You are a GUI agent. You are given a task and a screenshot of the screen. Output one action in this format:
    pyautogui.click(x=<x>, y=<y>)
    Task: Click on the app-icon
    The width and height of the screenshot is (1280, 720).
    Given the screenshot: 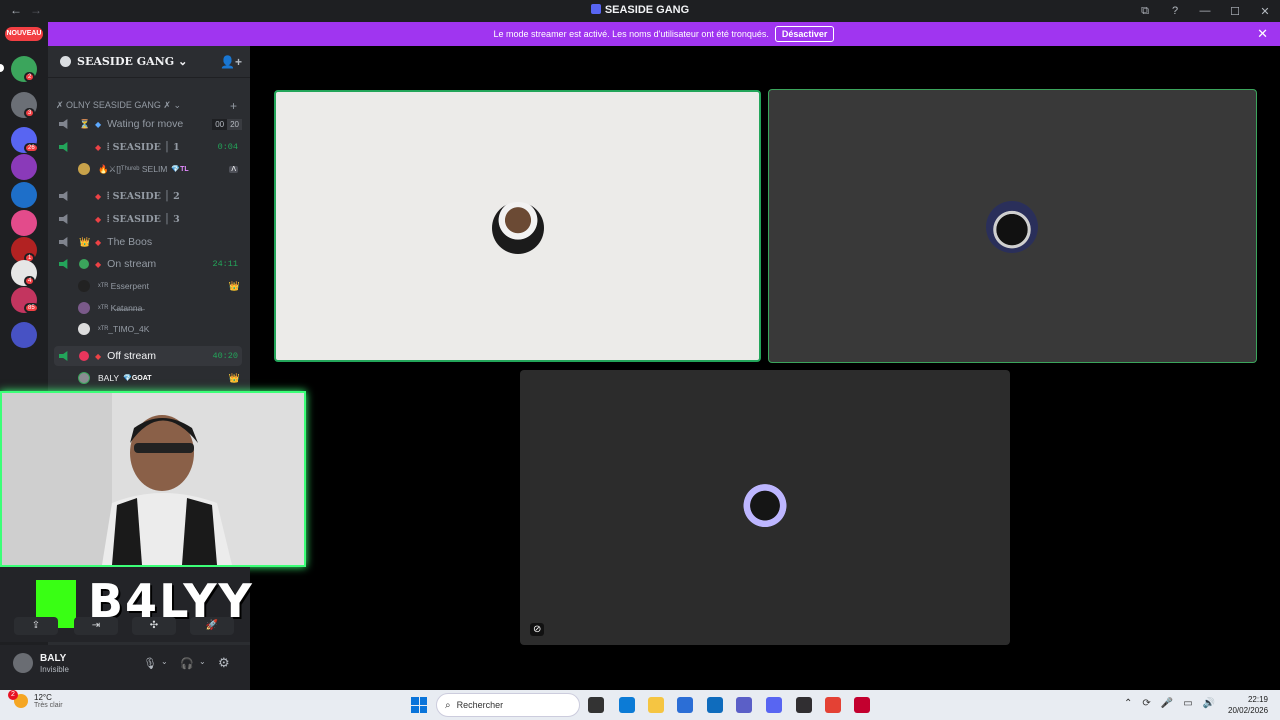 What is the action you would take?
    pyautogui.click(x=862, y=705)
    